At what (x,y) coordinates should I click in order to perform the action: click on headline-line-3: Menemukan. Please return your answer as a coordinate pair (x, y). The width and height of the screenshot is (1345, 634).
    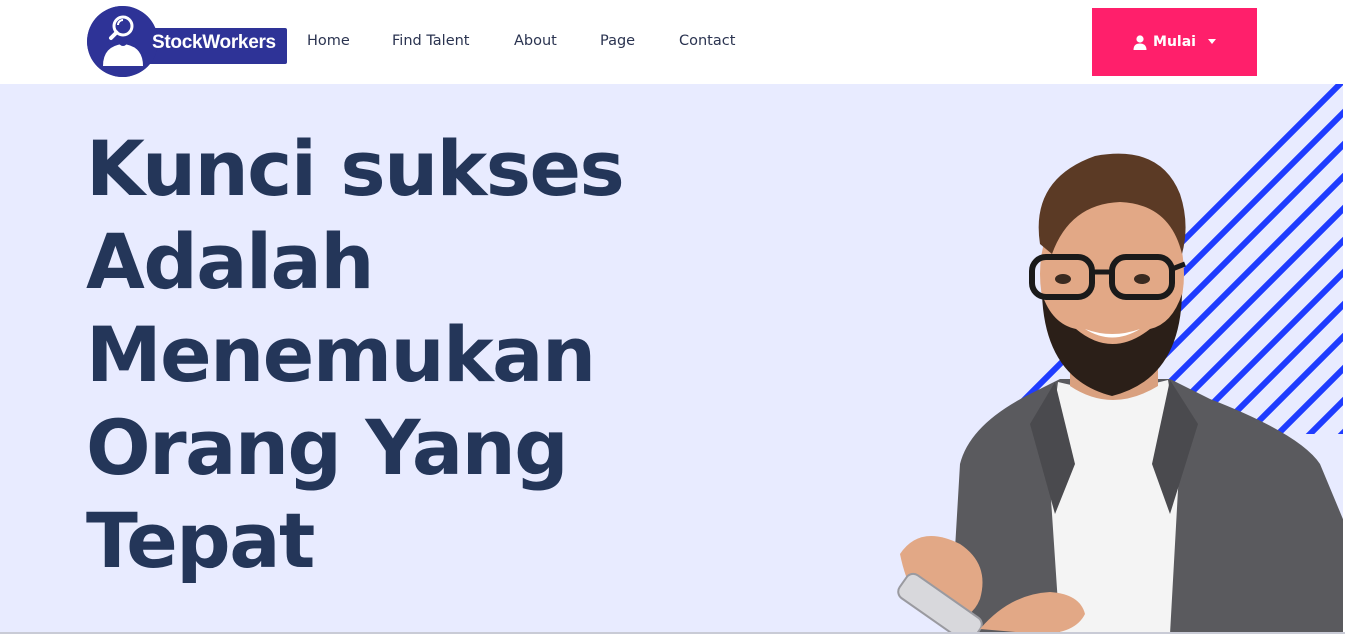
    Looking at the image, I should click on (341, 354).